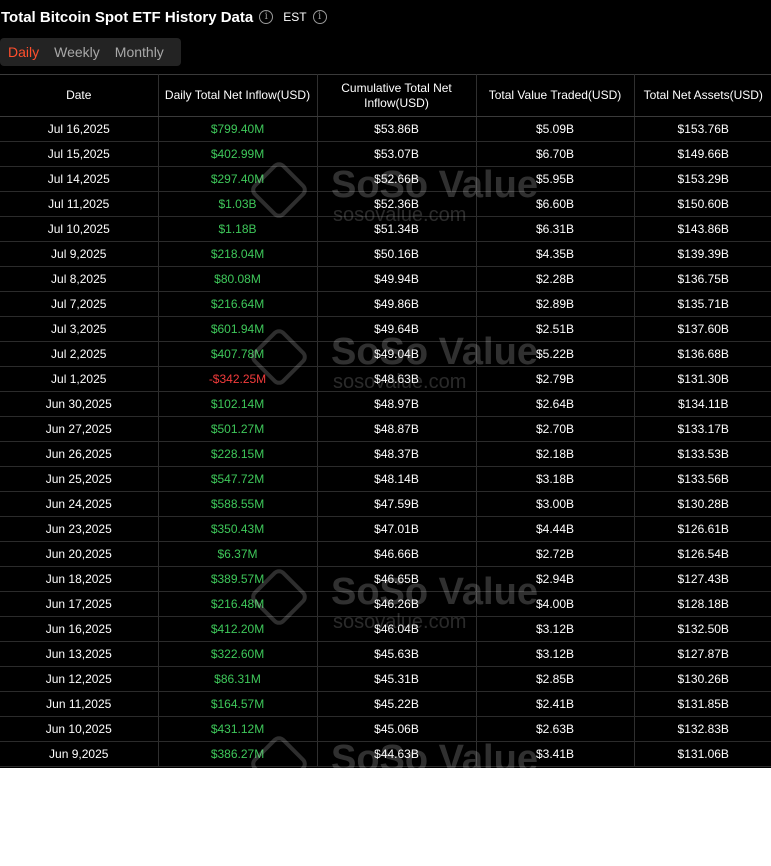  Describe the element at coordinates (702, 479) in the screenshot. I see `cell-net-assets: $133.56B` at that location.